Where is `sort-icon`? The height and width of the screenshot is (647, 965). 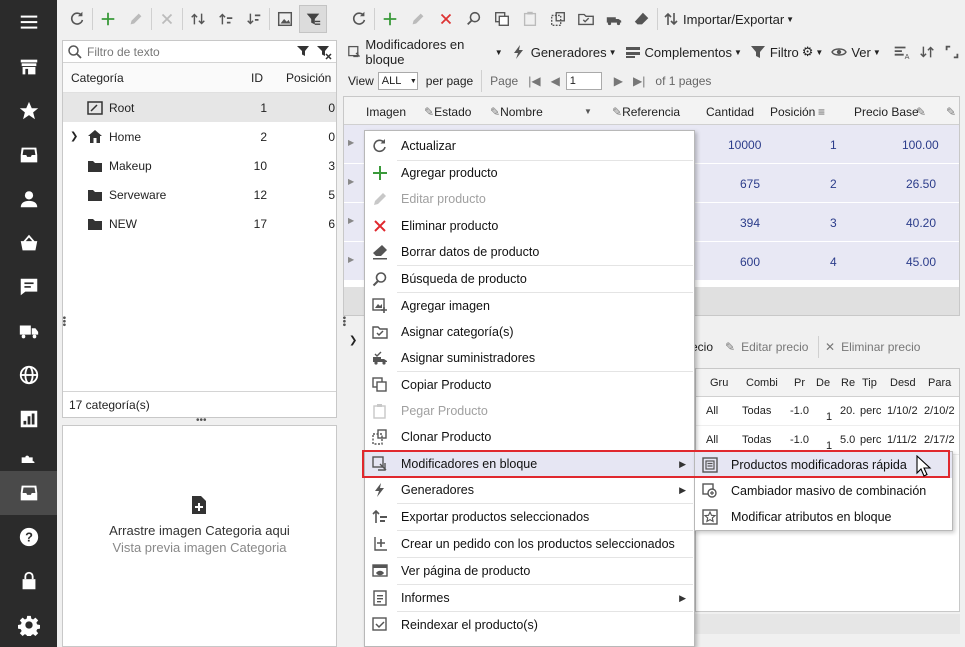
sort-icon is located at coordinates (926, 52).